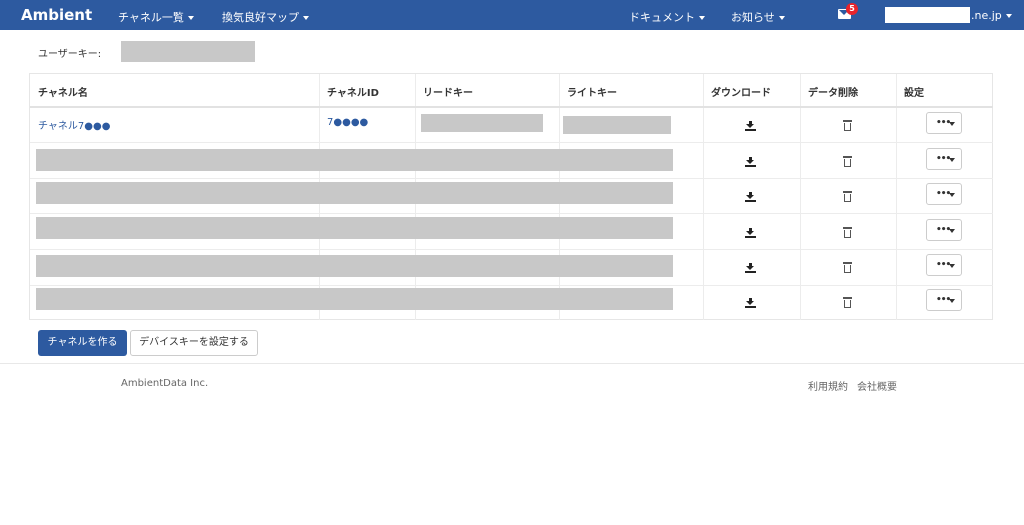 This screenshot has height=525, width=1024. I want to click on nav-documents: ドキュメント, so click(667, 17).